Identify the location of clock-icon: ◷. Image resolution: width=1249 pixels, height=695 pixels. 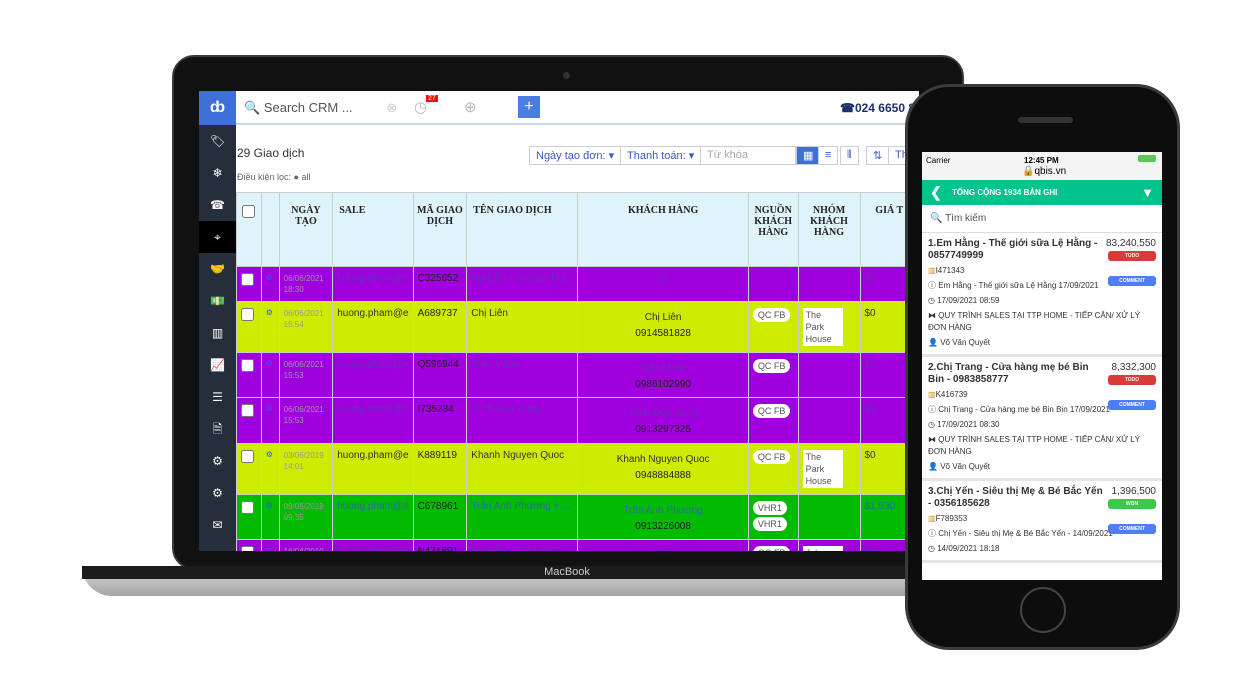
(931, 424).